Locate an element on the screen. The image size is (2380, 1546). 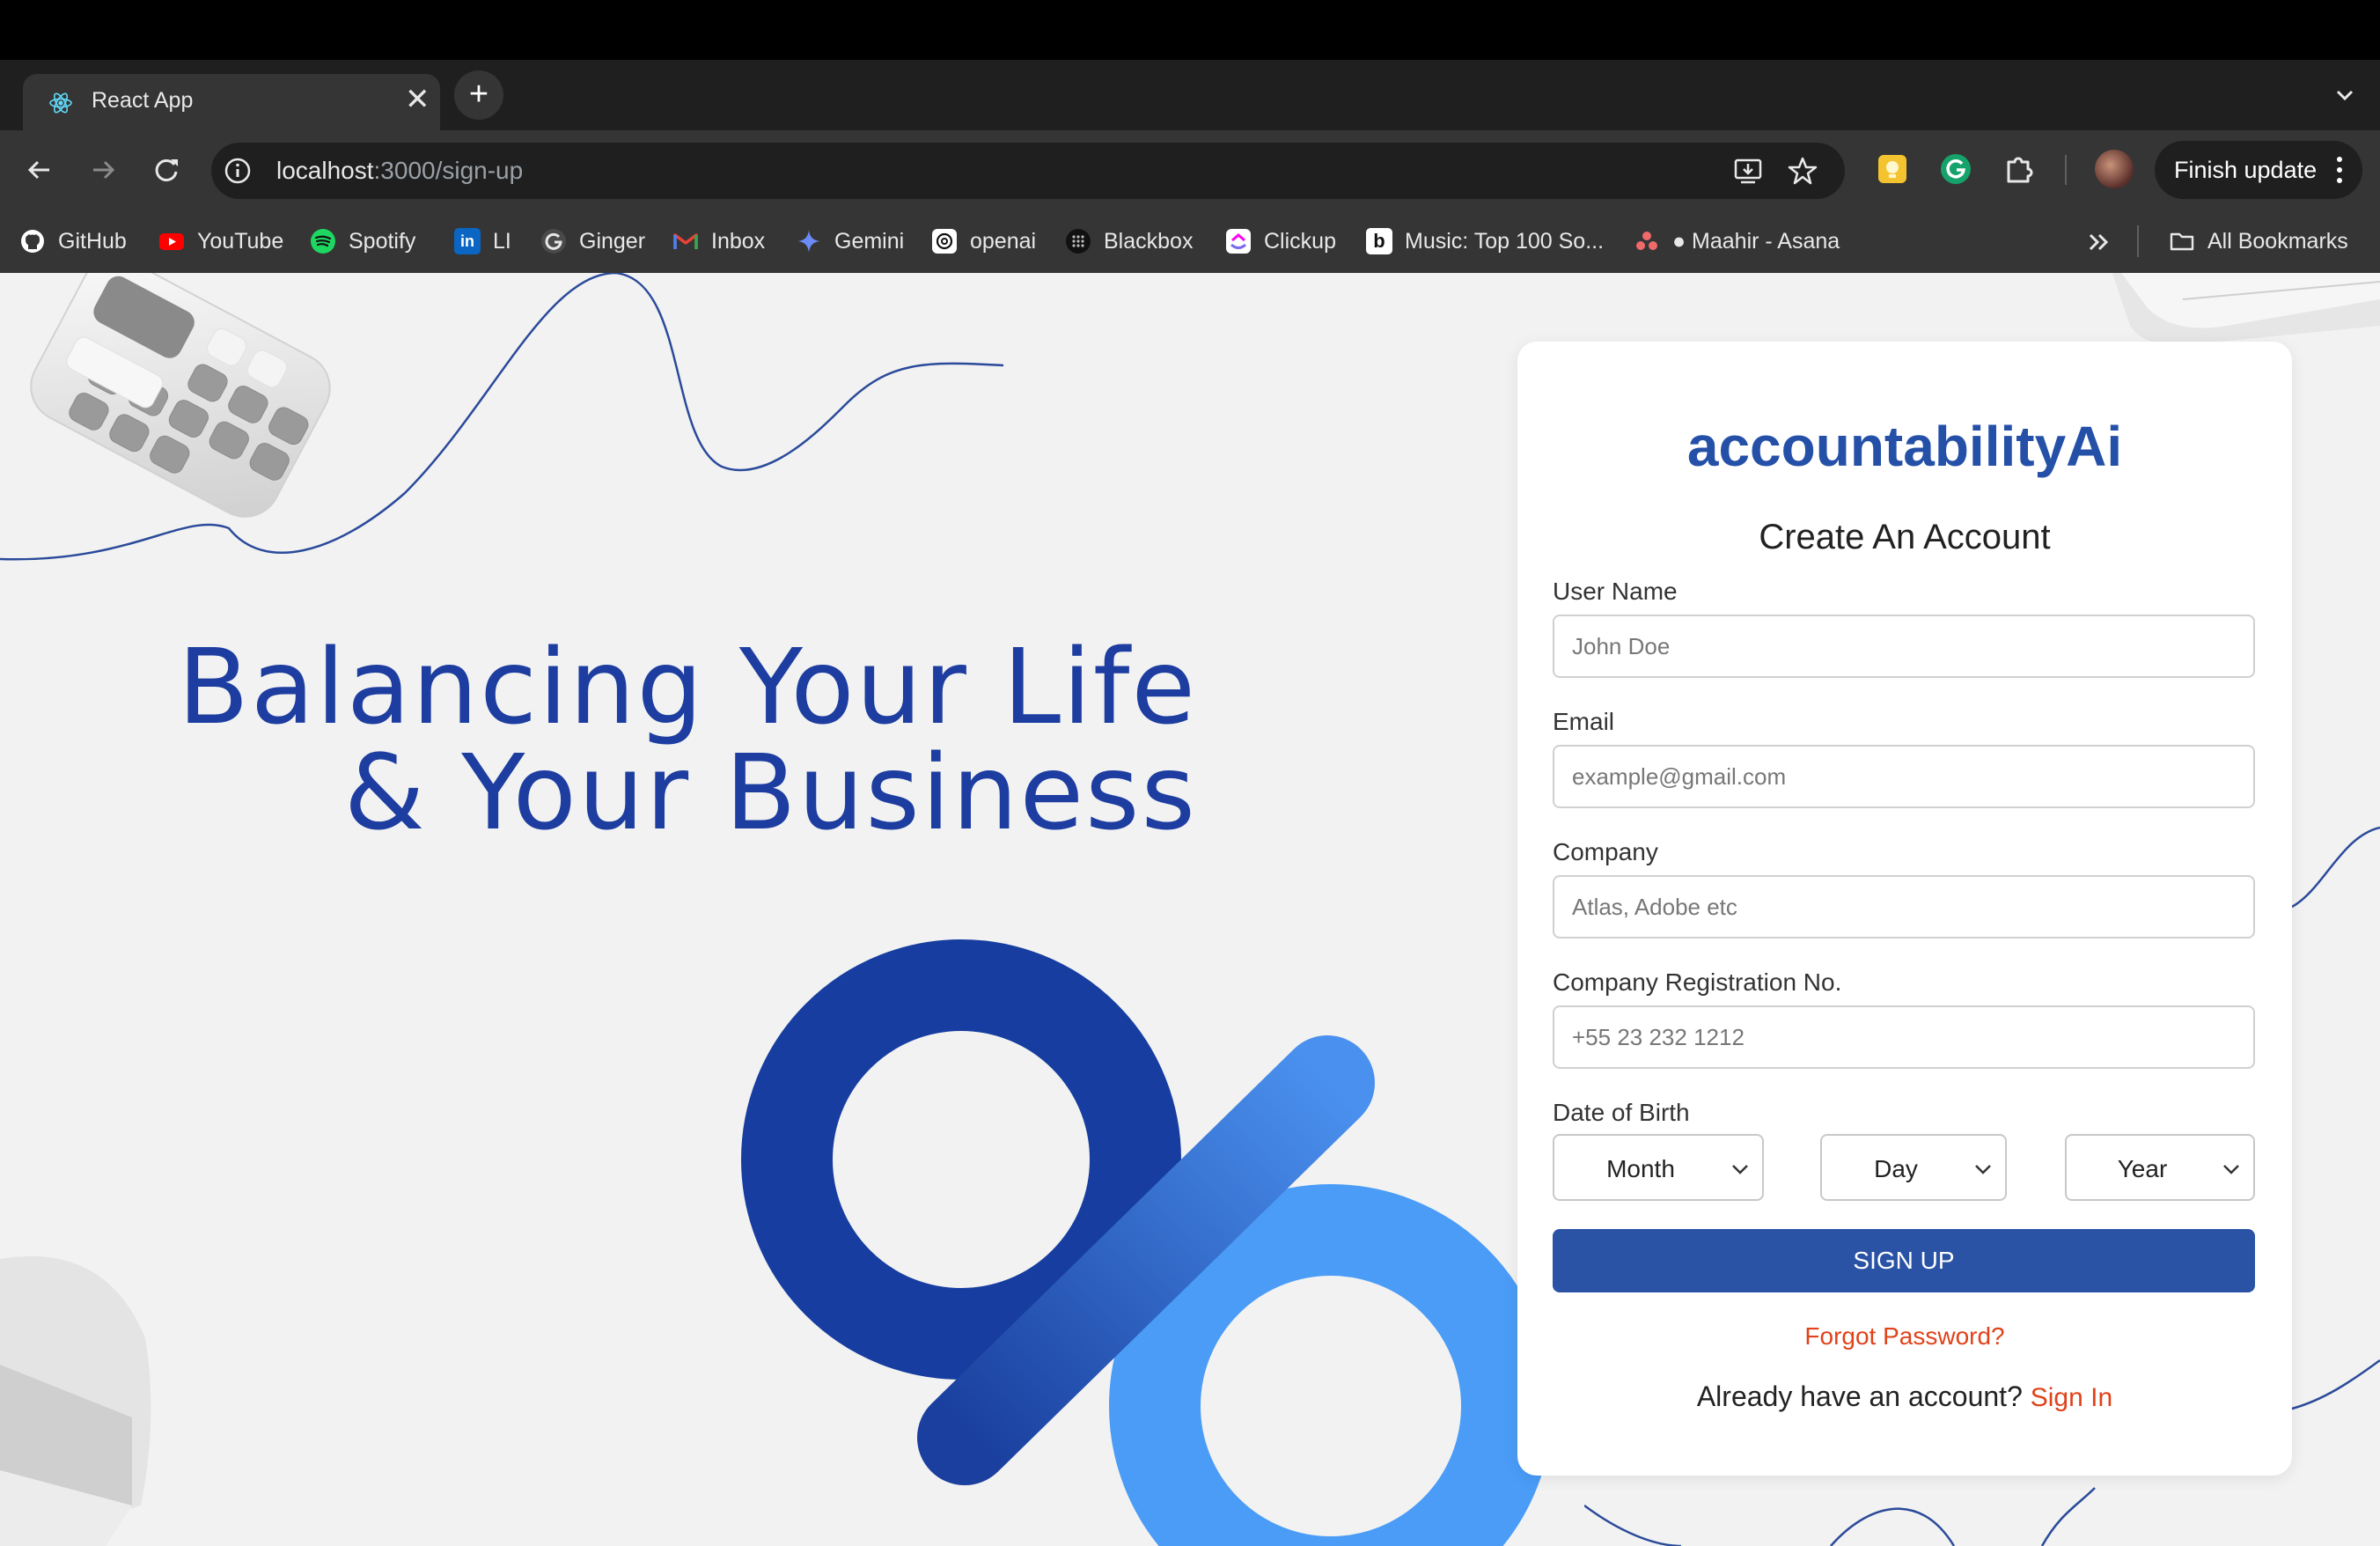
ginger-icon is located at coordinates (553, 241).